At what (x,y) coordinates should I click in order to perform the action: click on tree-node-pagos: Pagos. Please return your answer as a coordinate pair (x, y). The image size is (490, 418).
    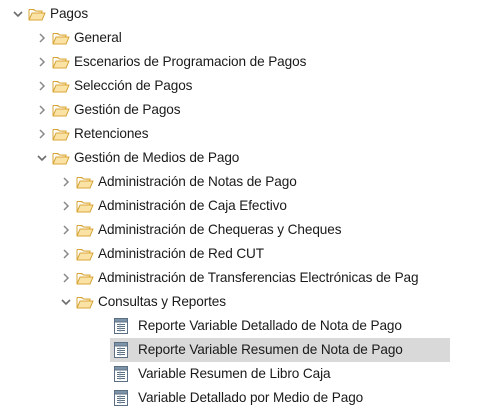
    Looking at the image, I should click on (245, 14).